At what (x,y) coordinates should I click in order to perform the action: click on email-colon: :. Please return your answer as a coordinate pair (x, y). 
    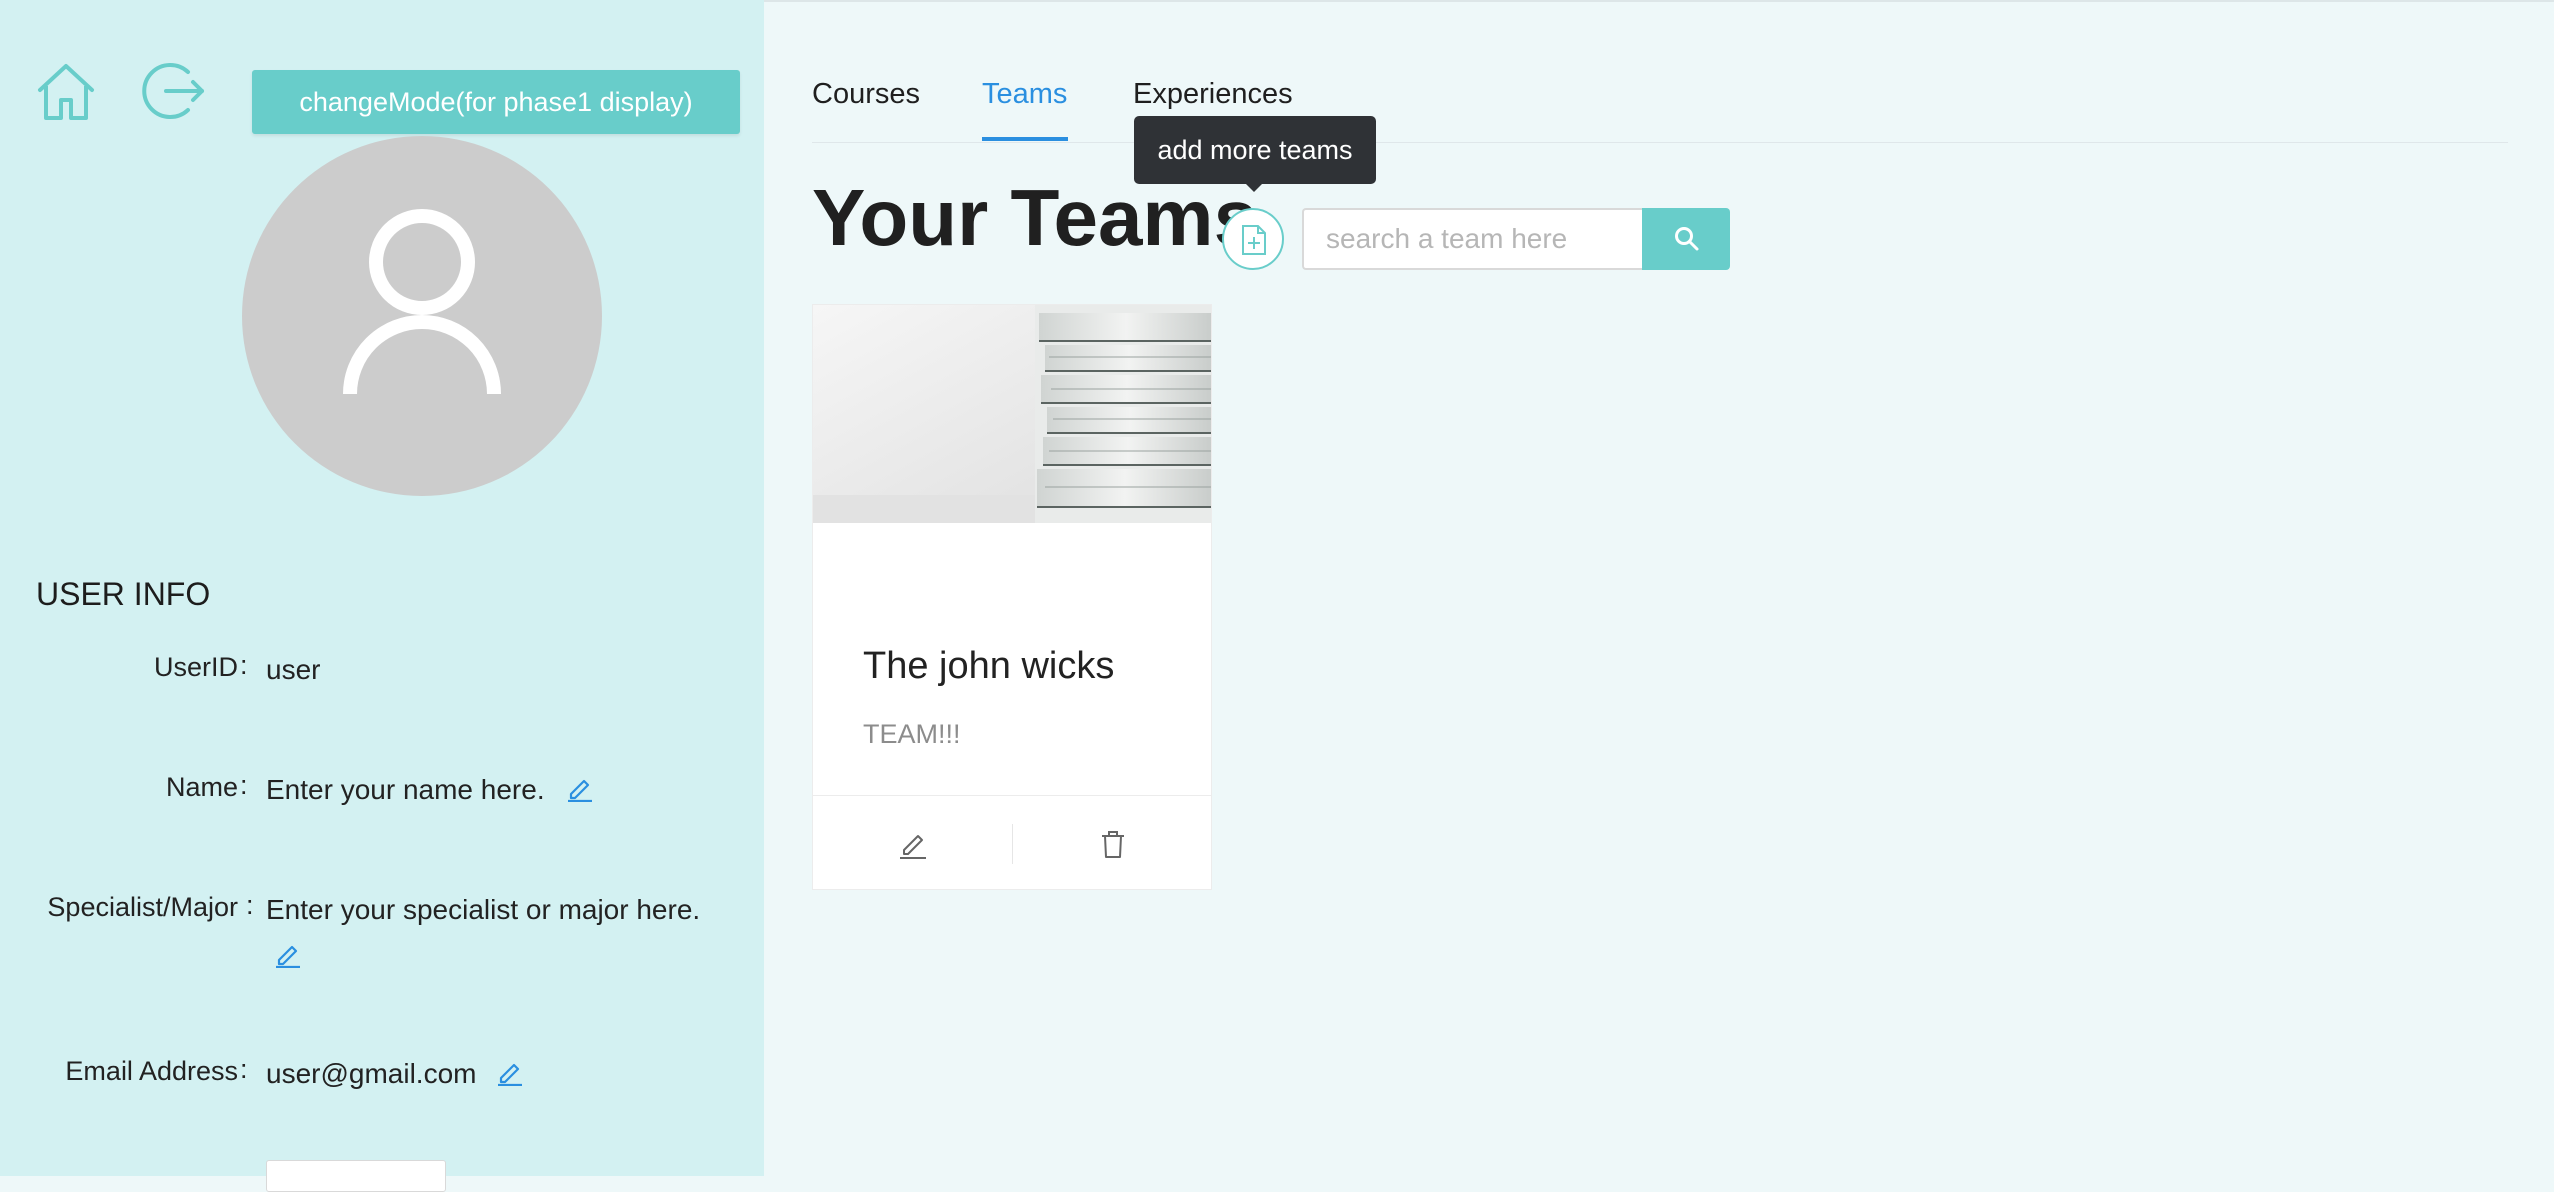
    Looking at the image, I should click on (244, 1069).